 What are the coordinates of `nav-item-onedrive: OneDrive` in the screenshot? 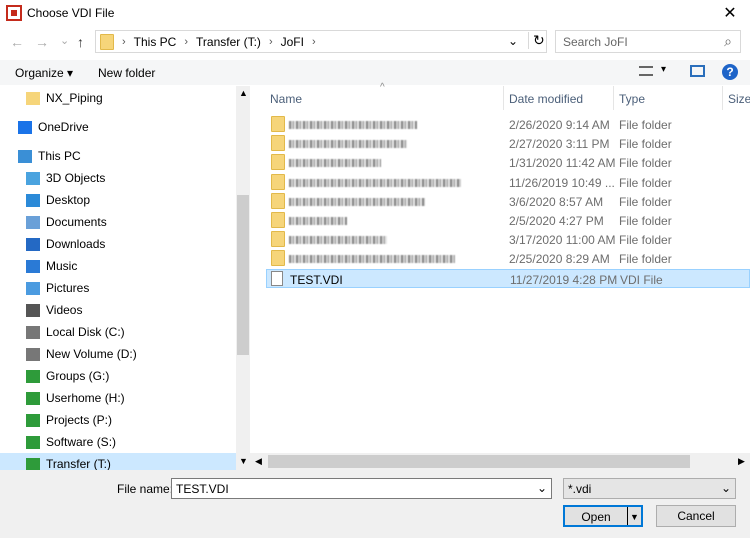 It's located at (118, 127).